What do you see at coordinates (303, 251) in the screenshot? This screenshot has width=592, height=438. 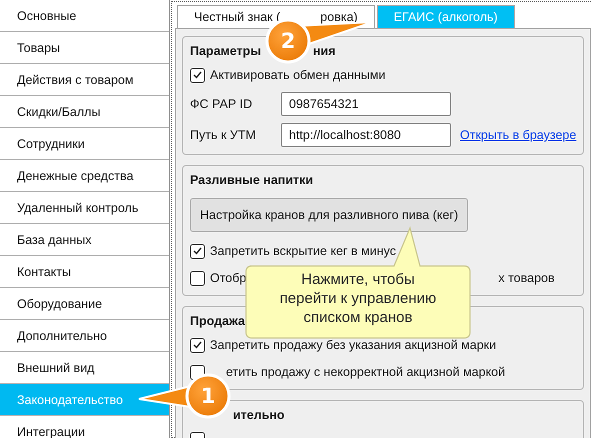 I see `checkbox-label: Запретить вскрытие кег в минус` at bounding box center [303, 251].